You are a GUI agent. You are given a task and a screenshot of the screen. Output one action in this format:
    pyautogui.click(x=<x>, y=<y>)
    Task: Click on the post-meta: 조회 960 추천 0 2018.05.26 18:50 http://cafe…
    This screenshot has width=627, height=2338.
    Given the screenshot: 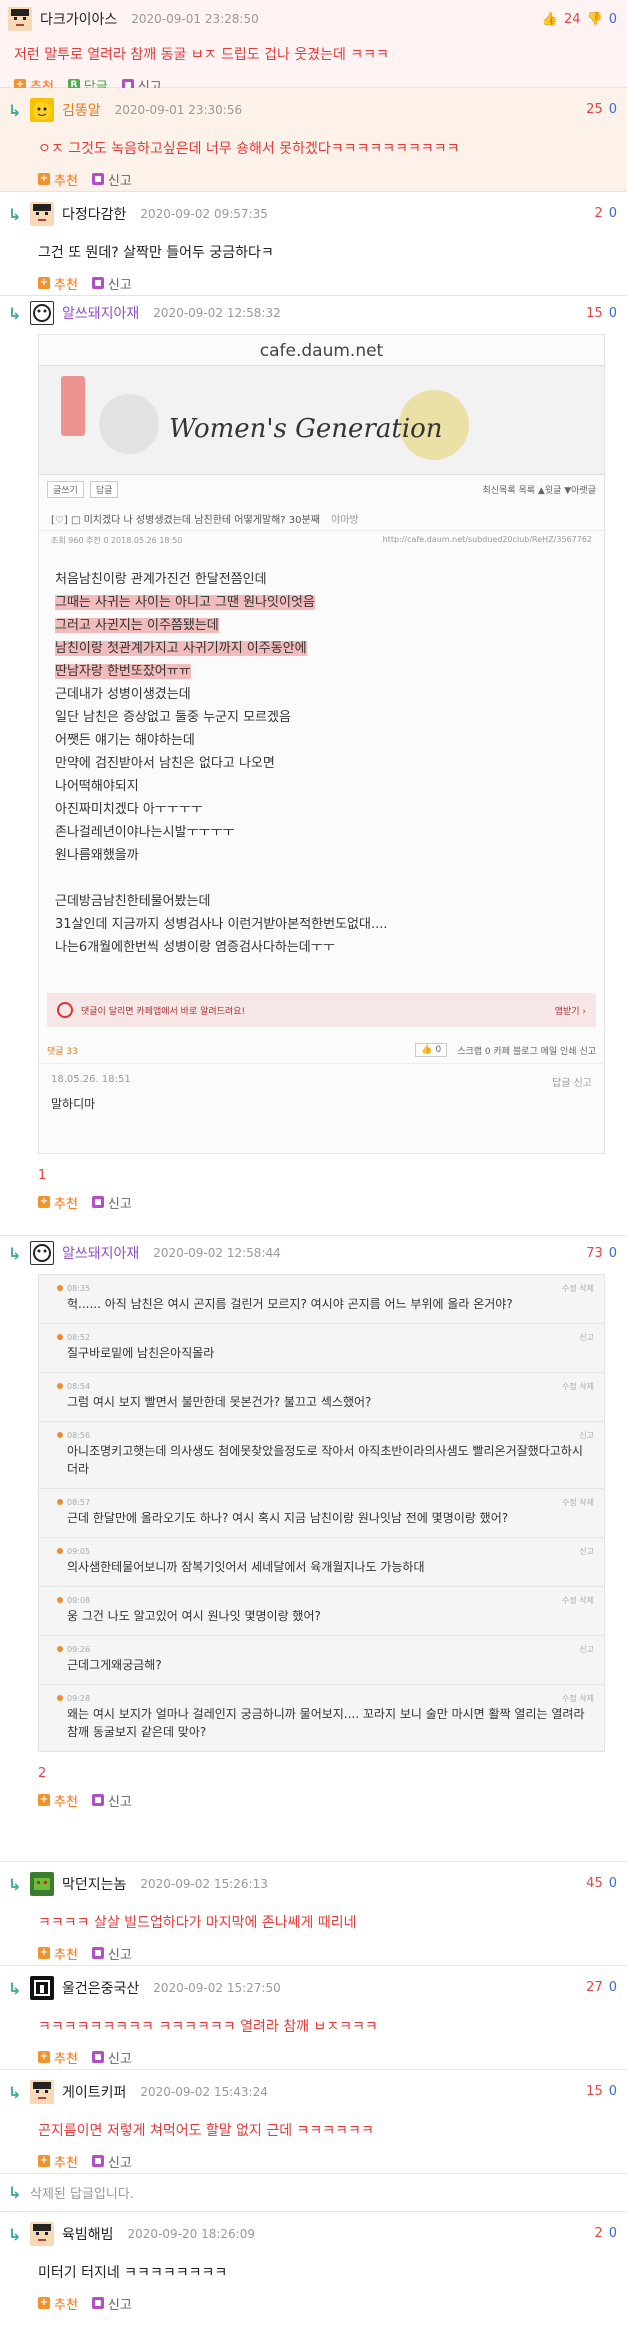 What is the action you would take?
    pyautogui.click(x=321, y=540)
    